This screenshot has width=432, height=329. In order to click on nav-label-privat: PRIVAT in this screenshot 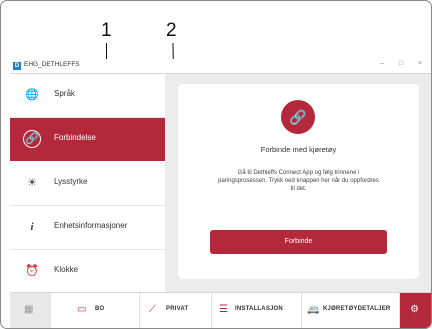, I will do `click(177, 309)`.